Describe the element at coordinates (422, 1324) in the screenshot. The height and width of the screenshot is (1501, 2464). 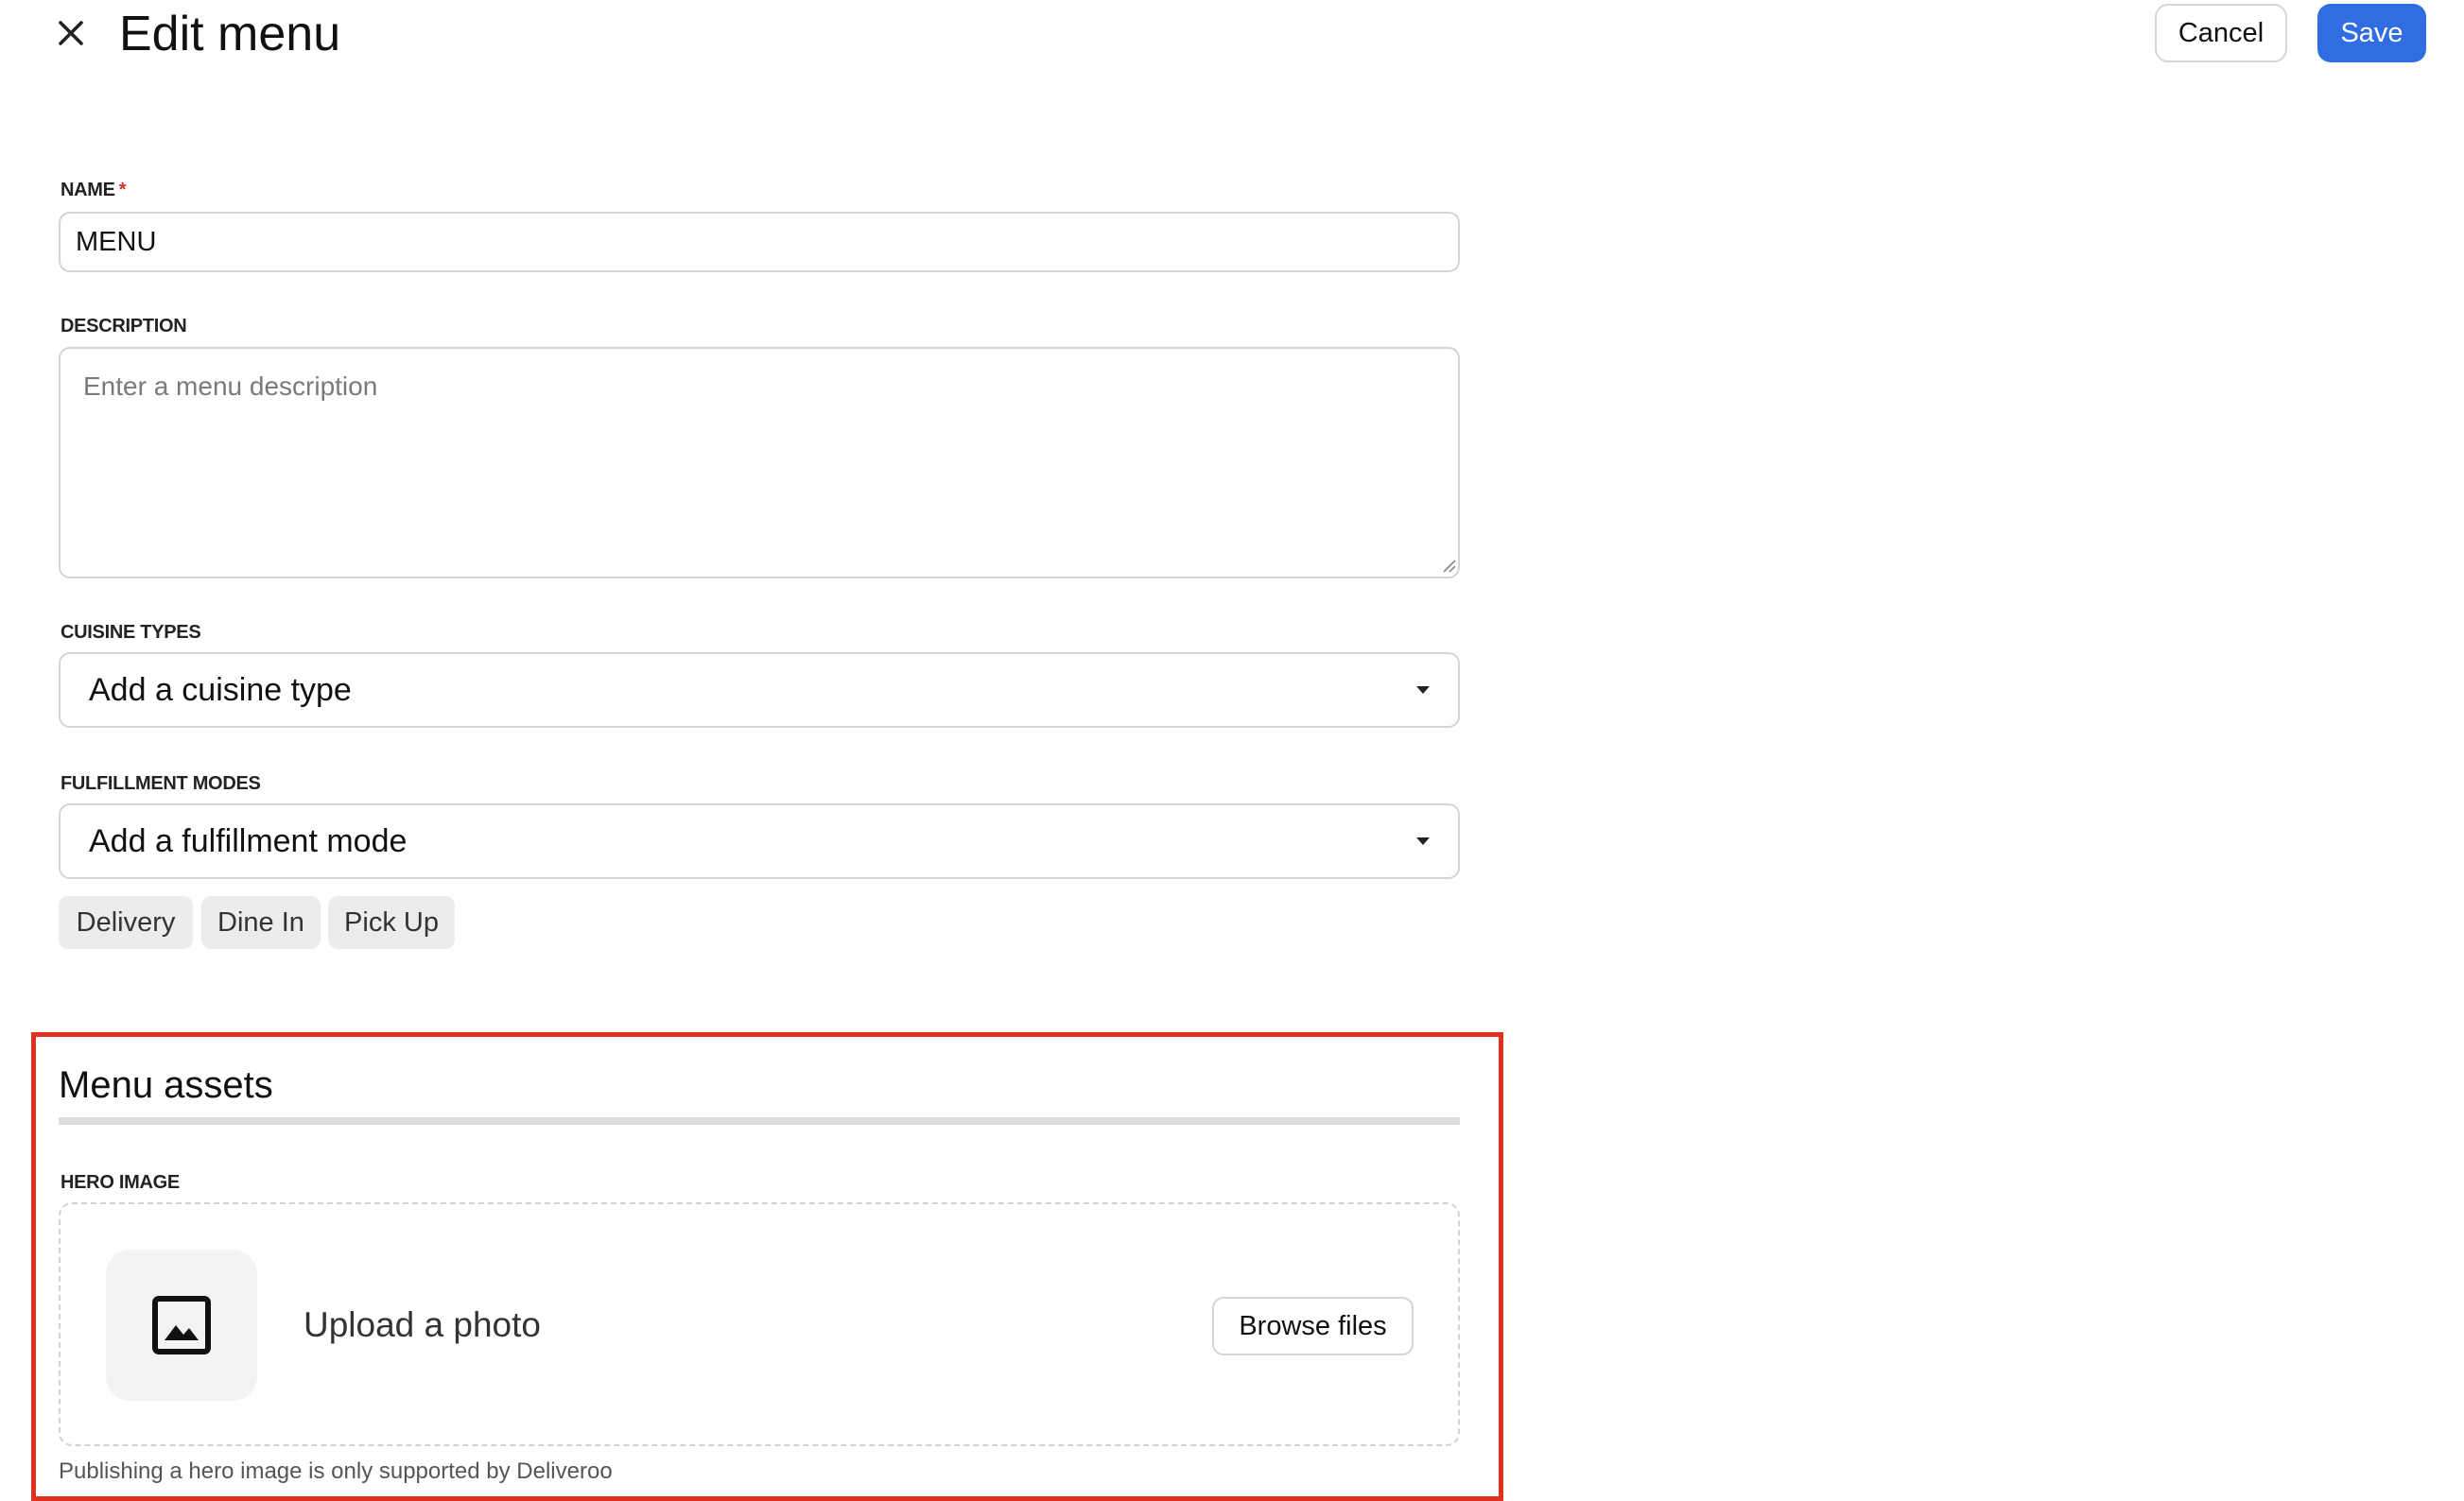
I see `upload-photo-label: Upload a photo` at that location.